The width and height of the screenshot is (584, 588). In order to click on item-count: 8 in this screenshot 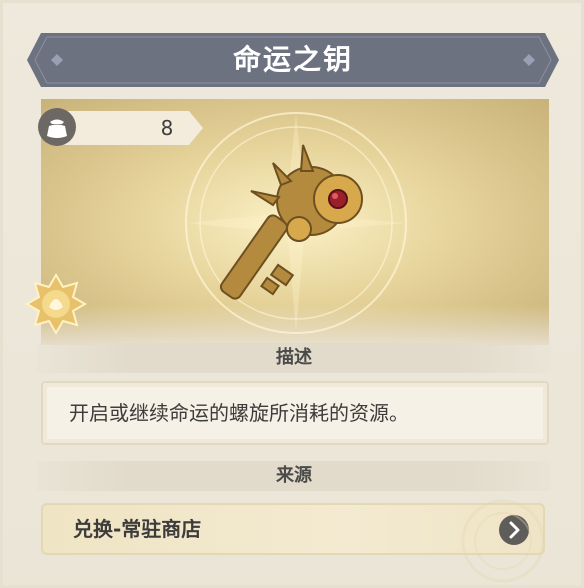, I will do `click(167, 128)`.